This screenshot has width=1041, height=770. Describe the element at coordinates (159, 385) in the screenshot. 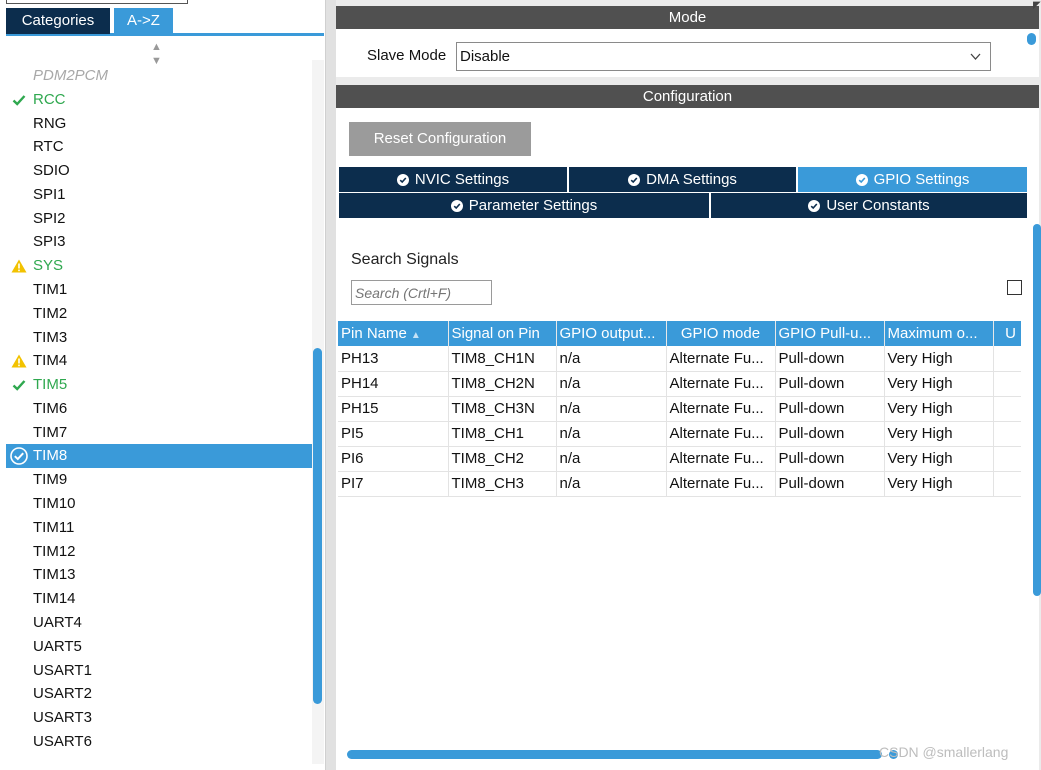

I see `list-item-tim5: TIM5` at that location.